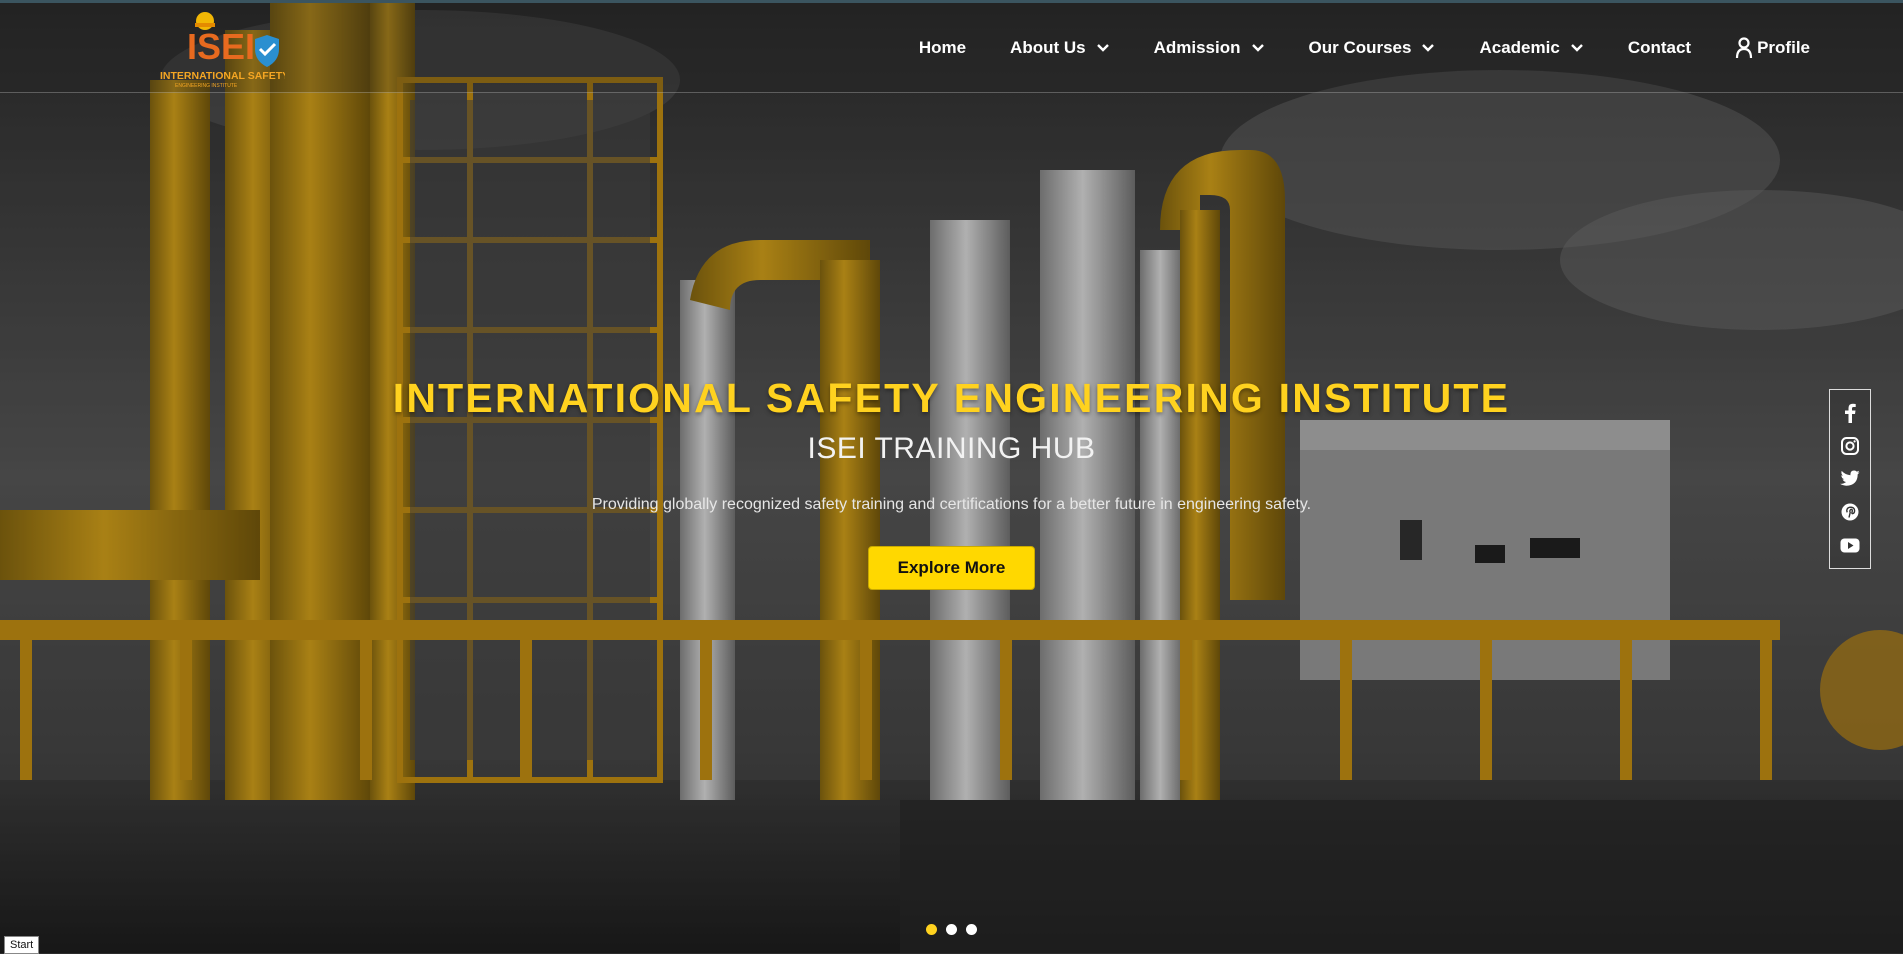  I want to click on carousel-dots, so click(956, 929).